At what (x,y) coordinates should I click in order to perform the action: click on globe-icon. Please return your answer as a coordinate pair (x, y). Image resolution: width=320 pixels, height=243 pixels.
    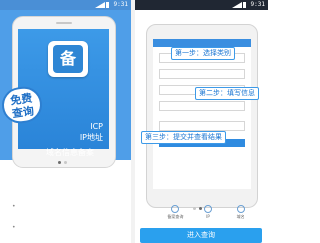
    Looking at the image, I should click on (207, 209).